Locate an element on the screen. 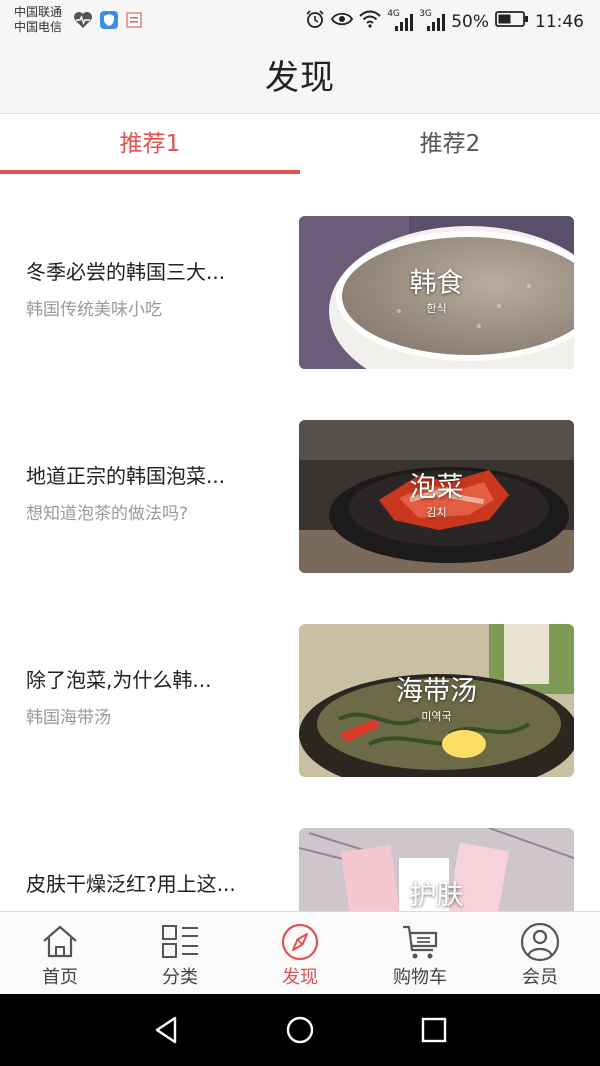 The width and height of the screenshot is (600, 1066). nav-discover: 发现 is located at coordinates (300, 953).